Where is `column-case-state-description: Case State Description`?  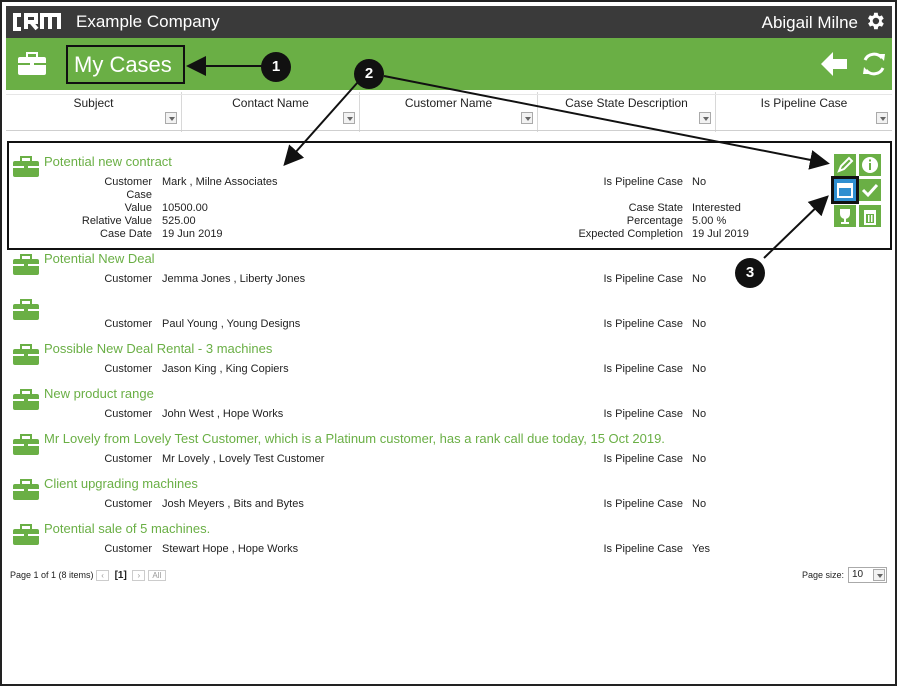 column-case-state-description: Case State Description is located at coordinates (627, 112).